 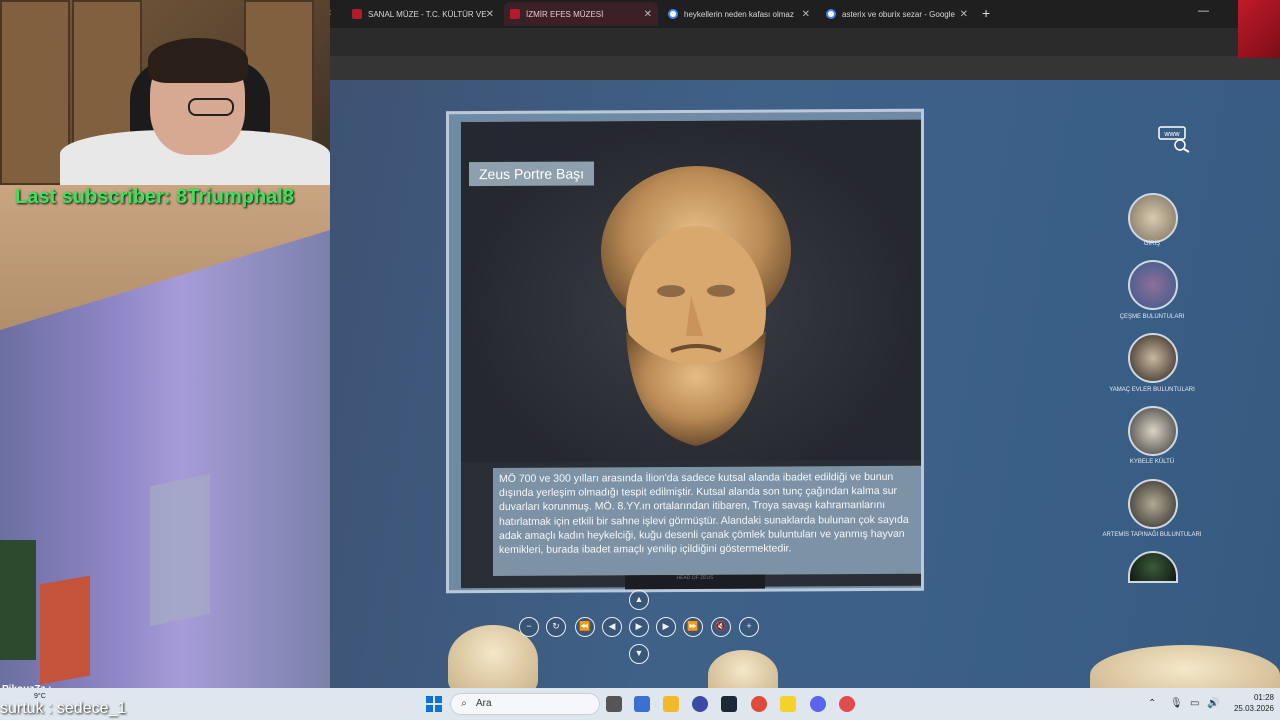 I want to click on play-button: ▶, so click(x=639, y=627).